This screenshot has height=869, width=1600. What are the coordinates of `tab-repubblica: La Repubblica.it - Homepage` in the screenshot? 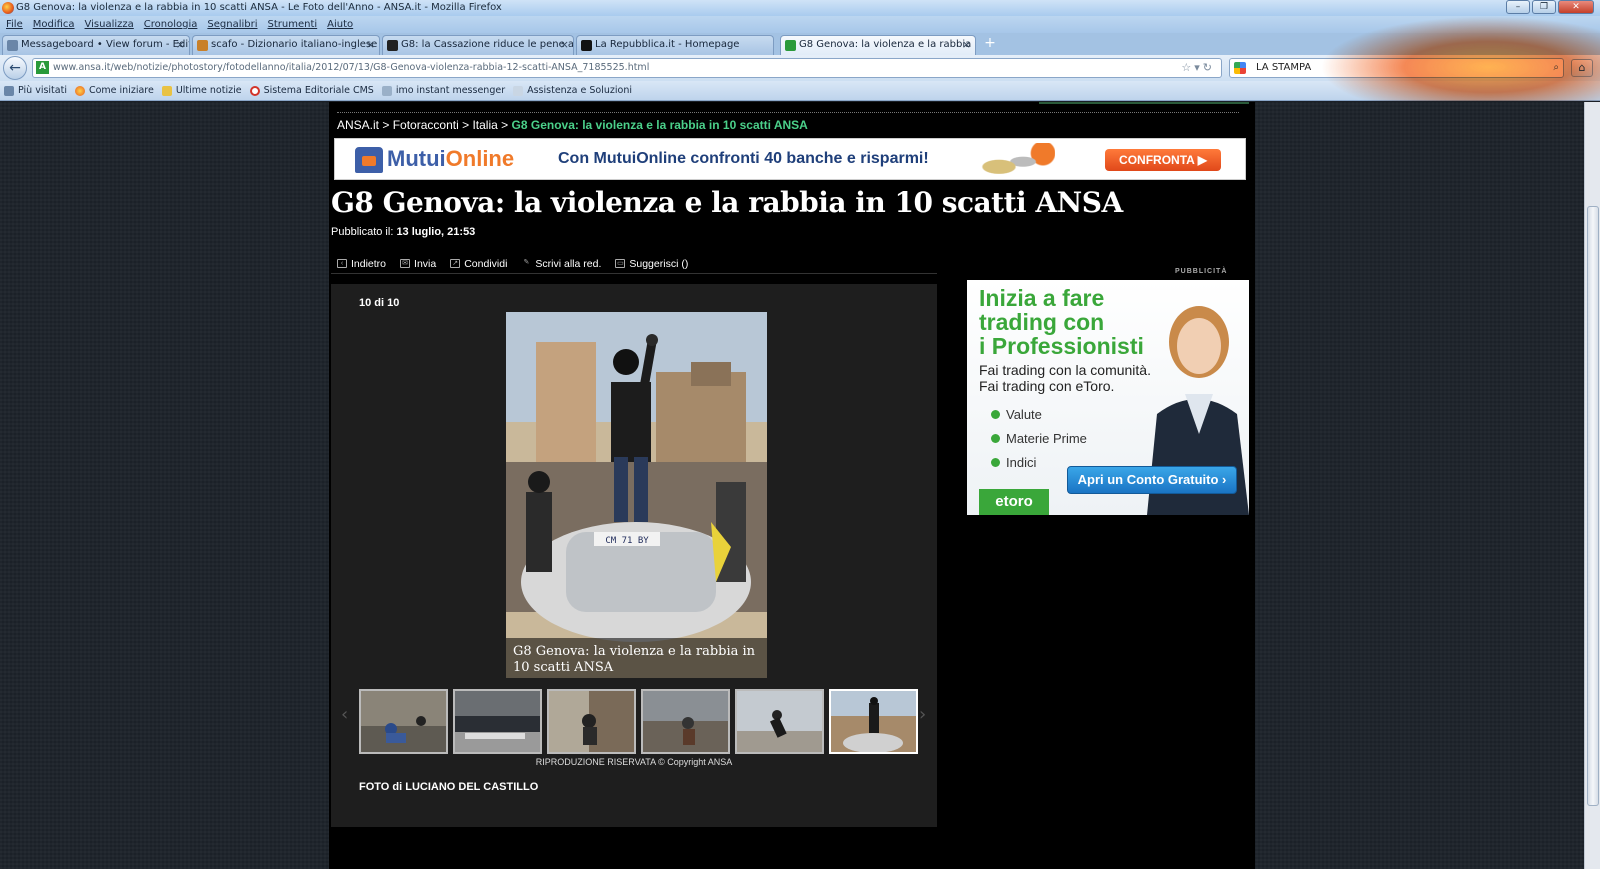 It's located at (675, 45).